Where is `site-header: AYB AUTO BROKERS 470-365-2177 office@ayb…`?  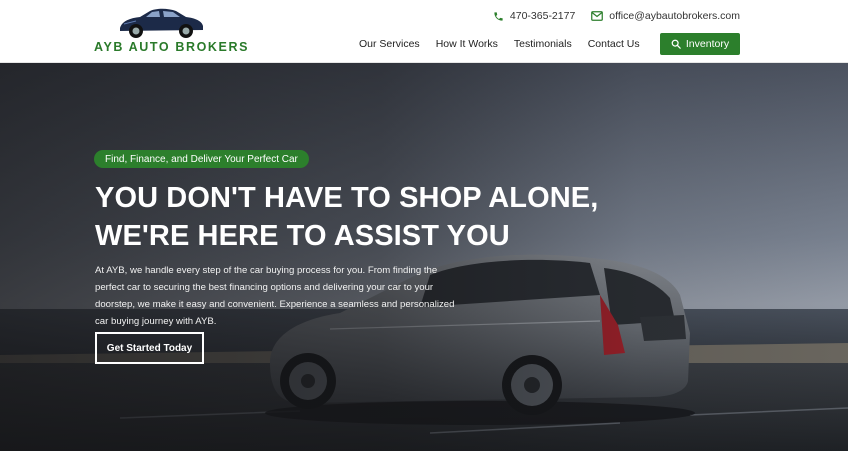
site-header: AYB AUTO BROKERS 470-365-2177 office@ayb… is located at coordinates (424, 31).